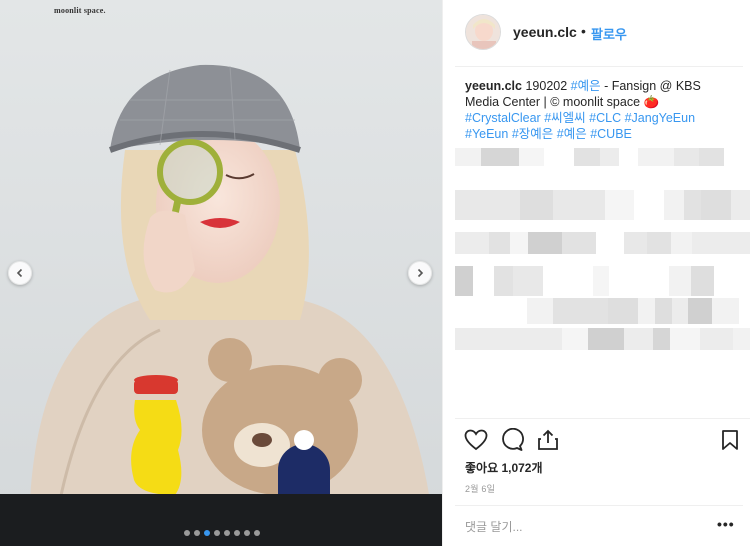 The height and width of the screenshot is (546, 750). I want to click on carousel-indicator, so click(222, 533).